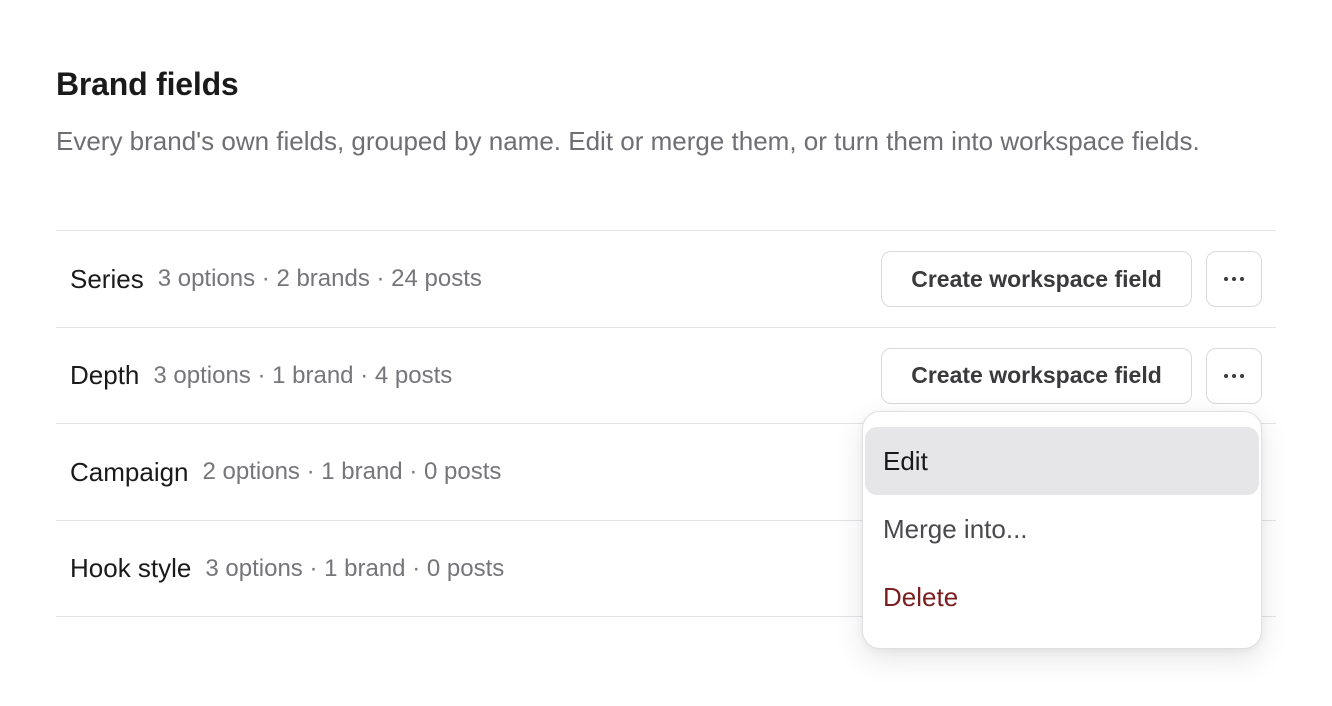  I want to click on row-actions-menu: Edit Merge into... Delete, so click(1062, 530).